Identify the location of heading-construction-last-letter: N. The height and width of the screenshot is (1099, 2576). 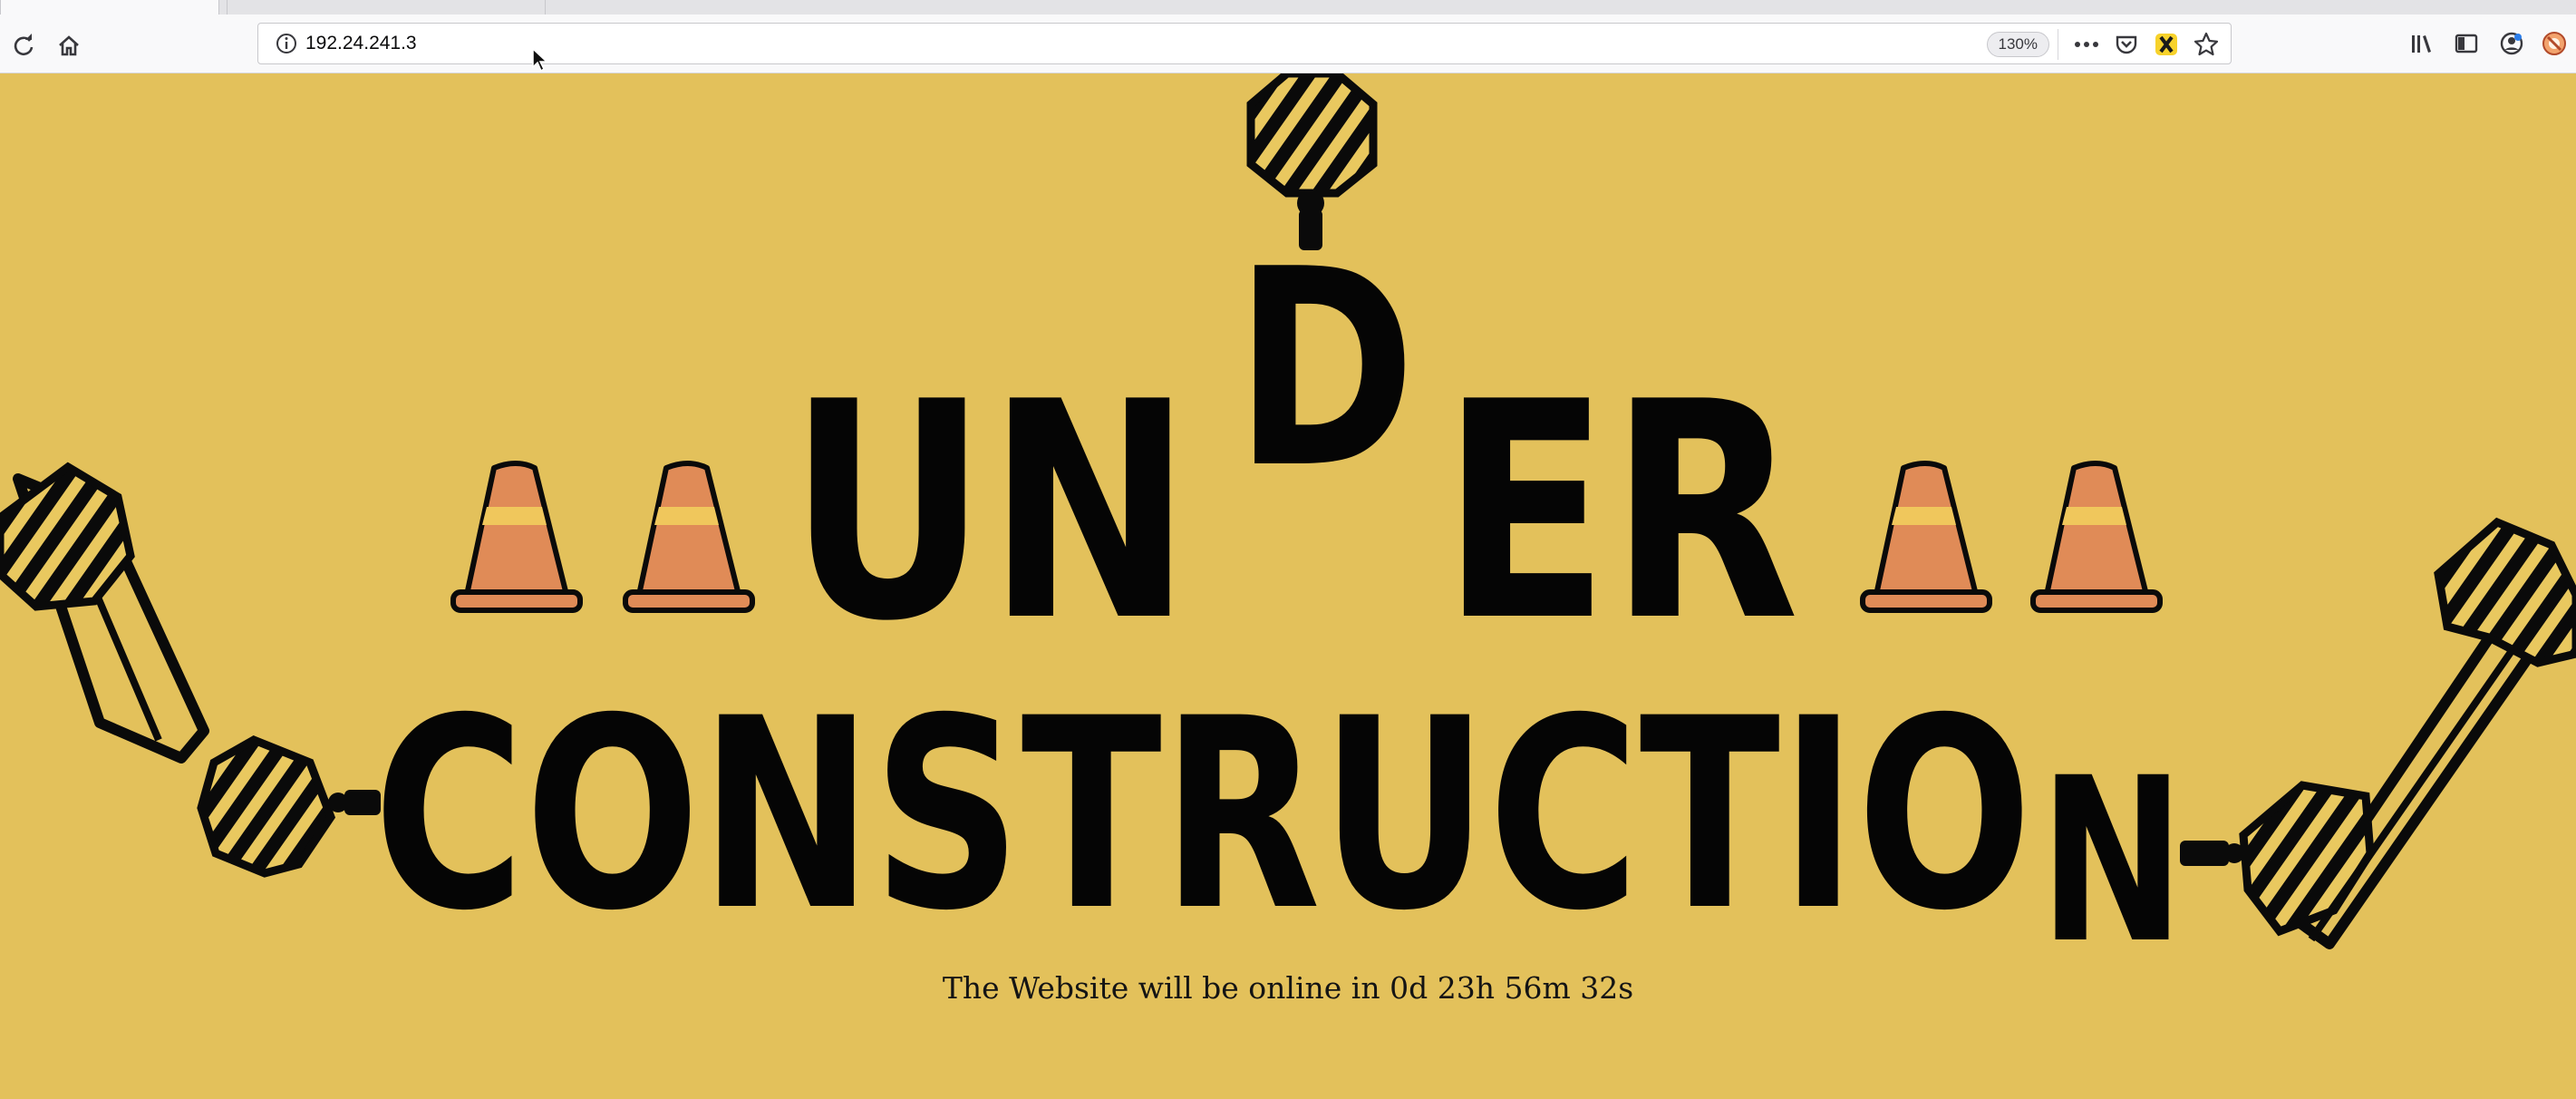
(2111, 861).